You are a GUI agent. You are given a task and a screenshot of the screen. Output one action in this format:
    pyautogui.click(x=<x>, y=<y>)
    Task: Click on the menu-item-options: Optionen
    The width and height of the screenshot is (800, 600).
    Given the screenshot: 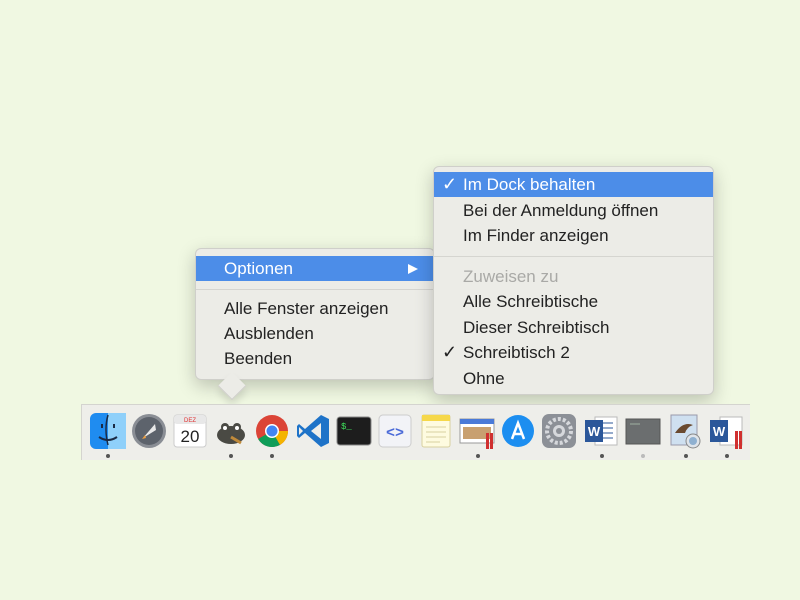 What is the action you would take?
    pyautogui.click(x=315, y=268)
    